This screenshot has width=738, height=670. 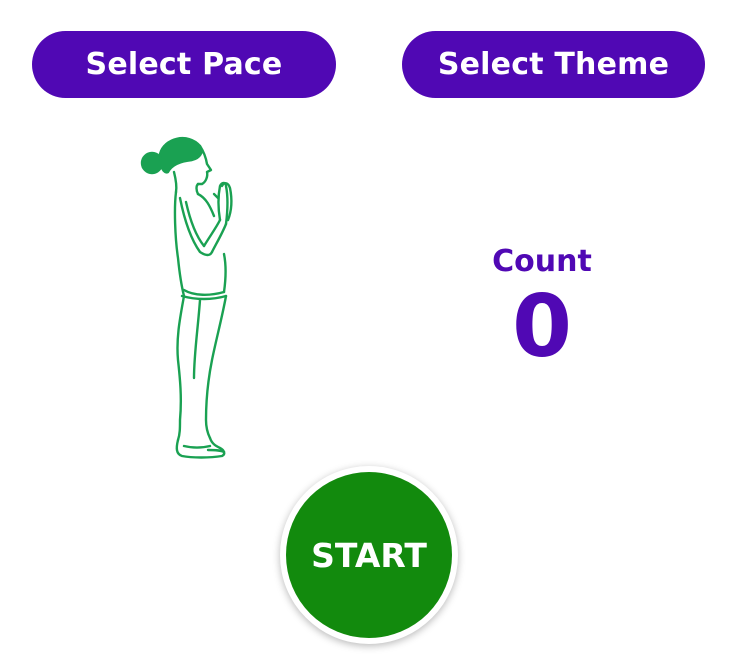 What do you see at coordinates (553, 64) in the screenshot?
I see `select-theme-button: Select Theme` at bounding box center [553, 64].